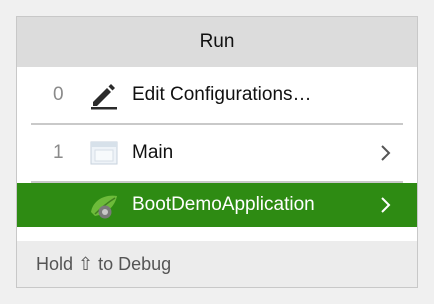  Describe the element at coordinates (153, 152) in the screenshot. I see `menu-item-label: Main` at that location.